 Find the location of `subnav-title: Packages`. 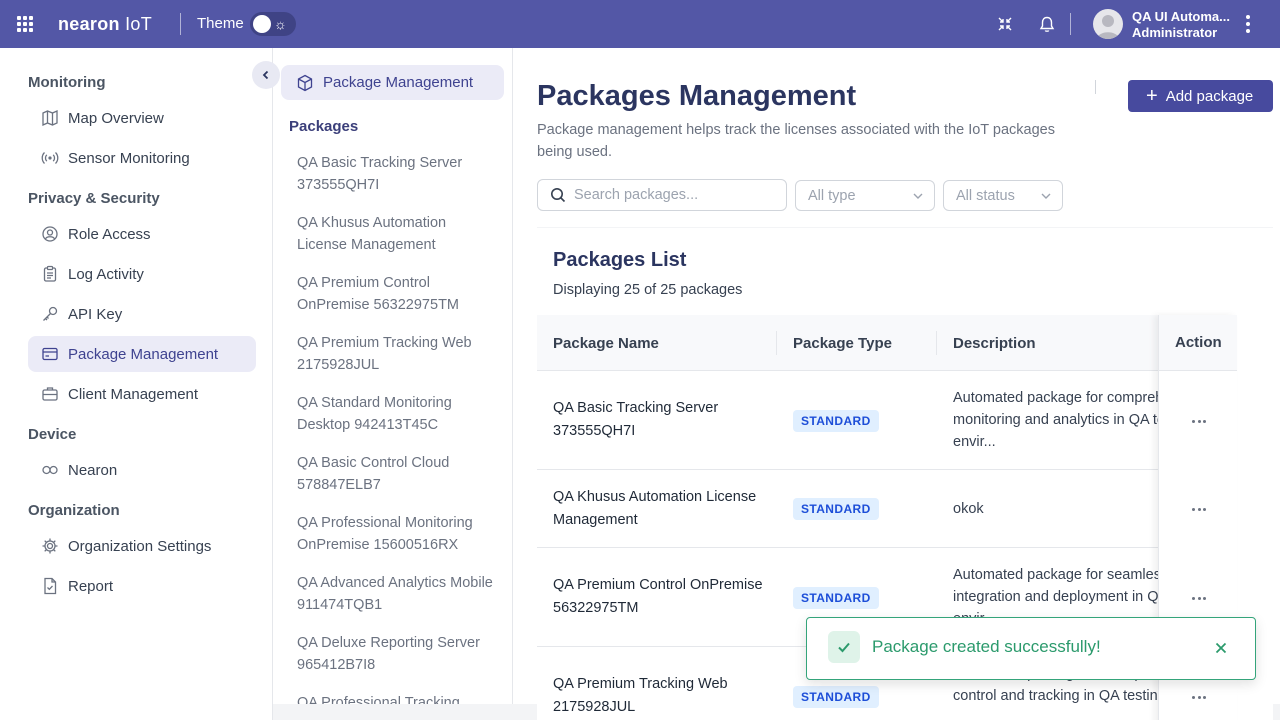

subnav-title: Packages is located at coordinates (324, 126).